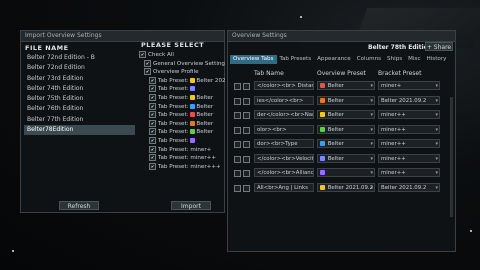  I want to click on refresh-button: Refresh, so click(79, 205).